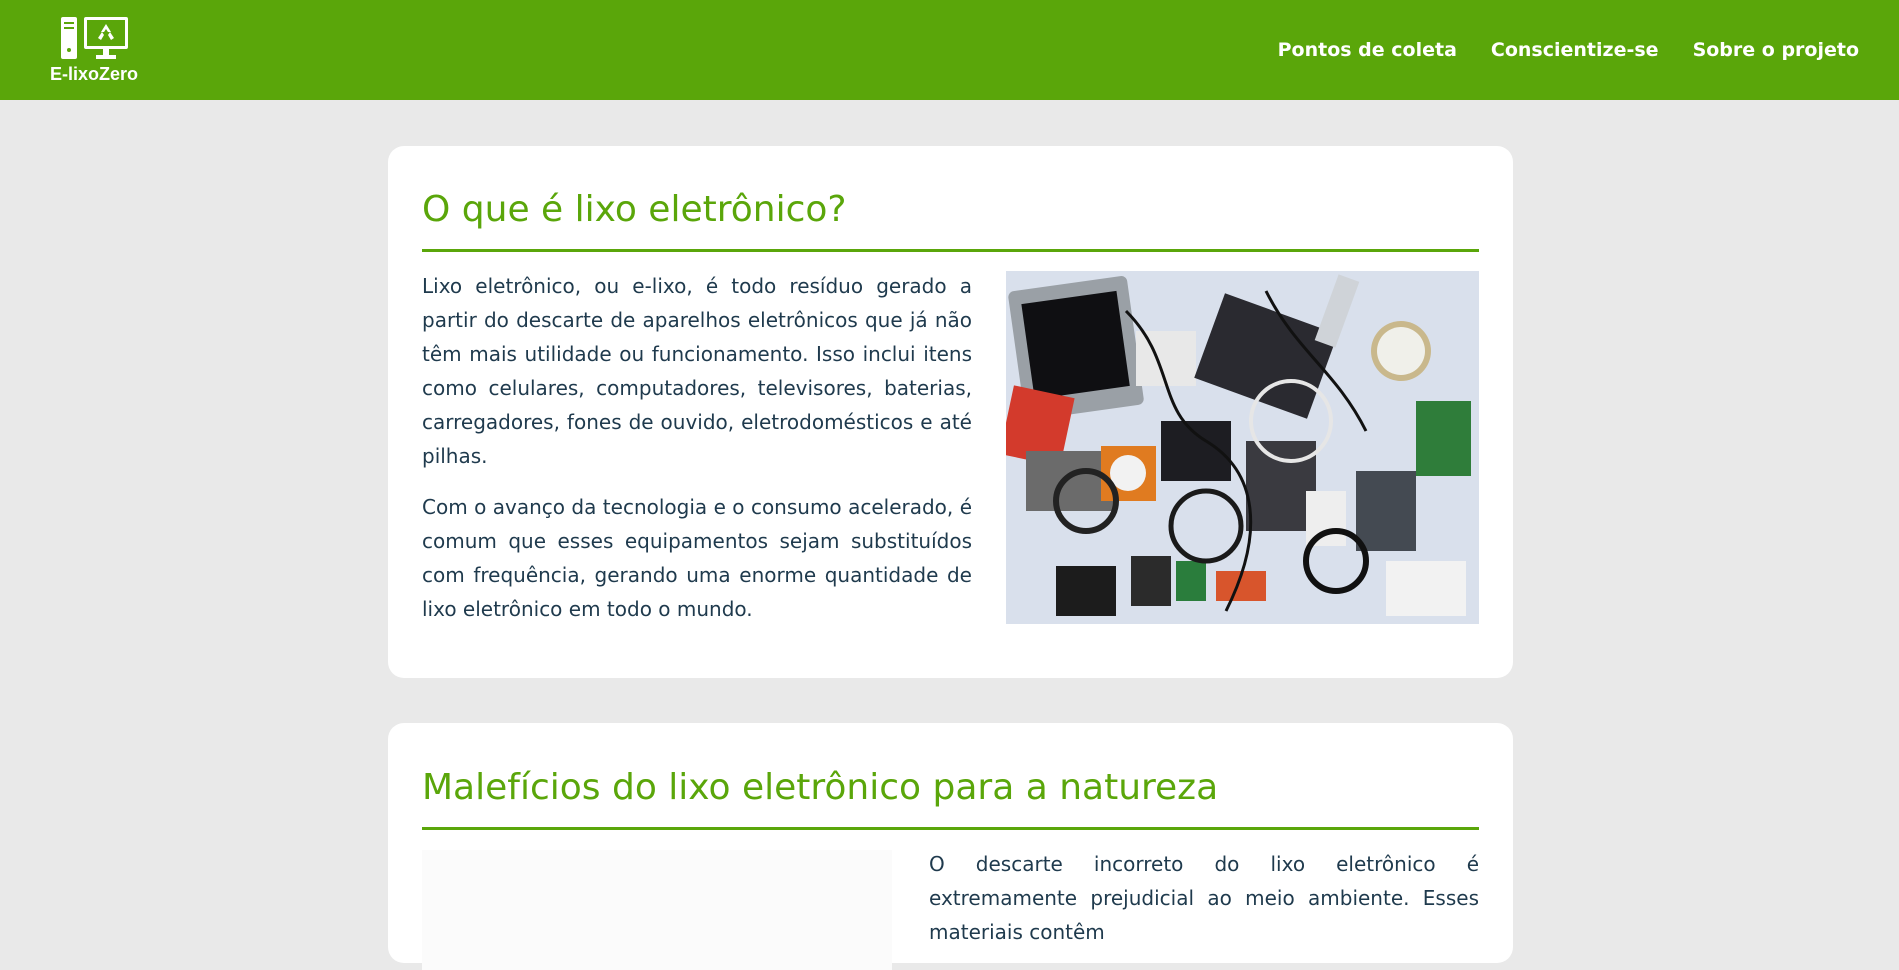  Describe the element at coordinates (1242, 447) in the screenshot. I see `ewaste-pile-image` at that location.